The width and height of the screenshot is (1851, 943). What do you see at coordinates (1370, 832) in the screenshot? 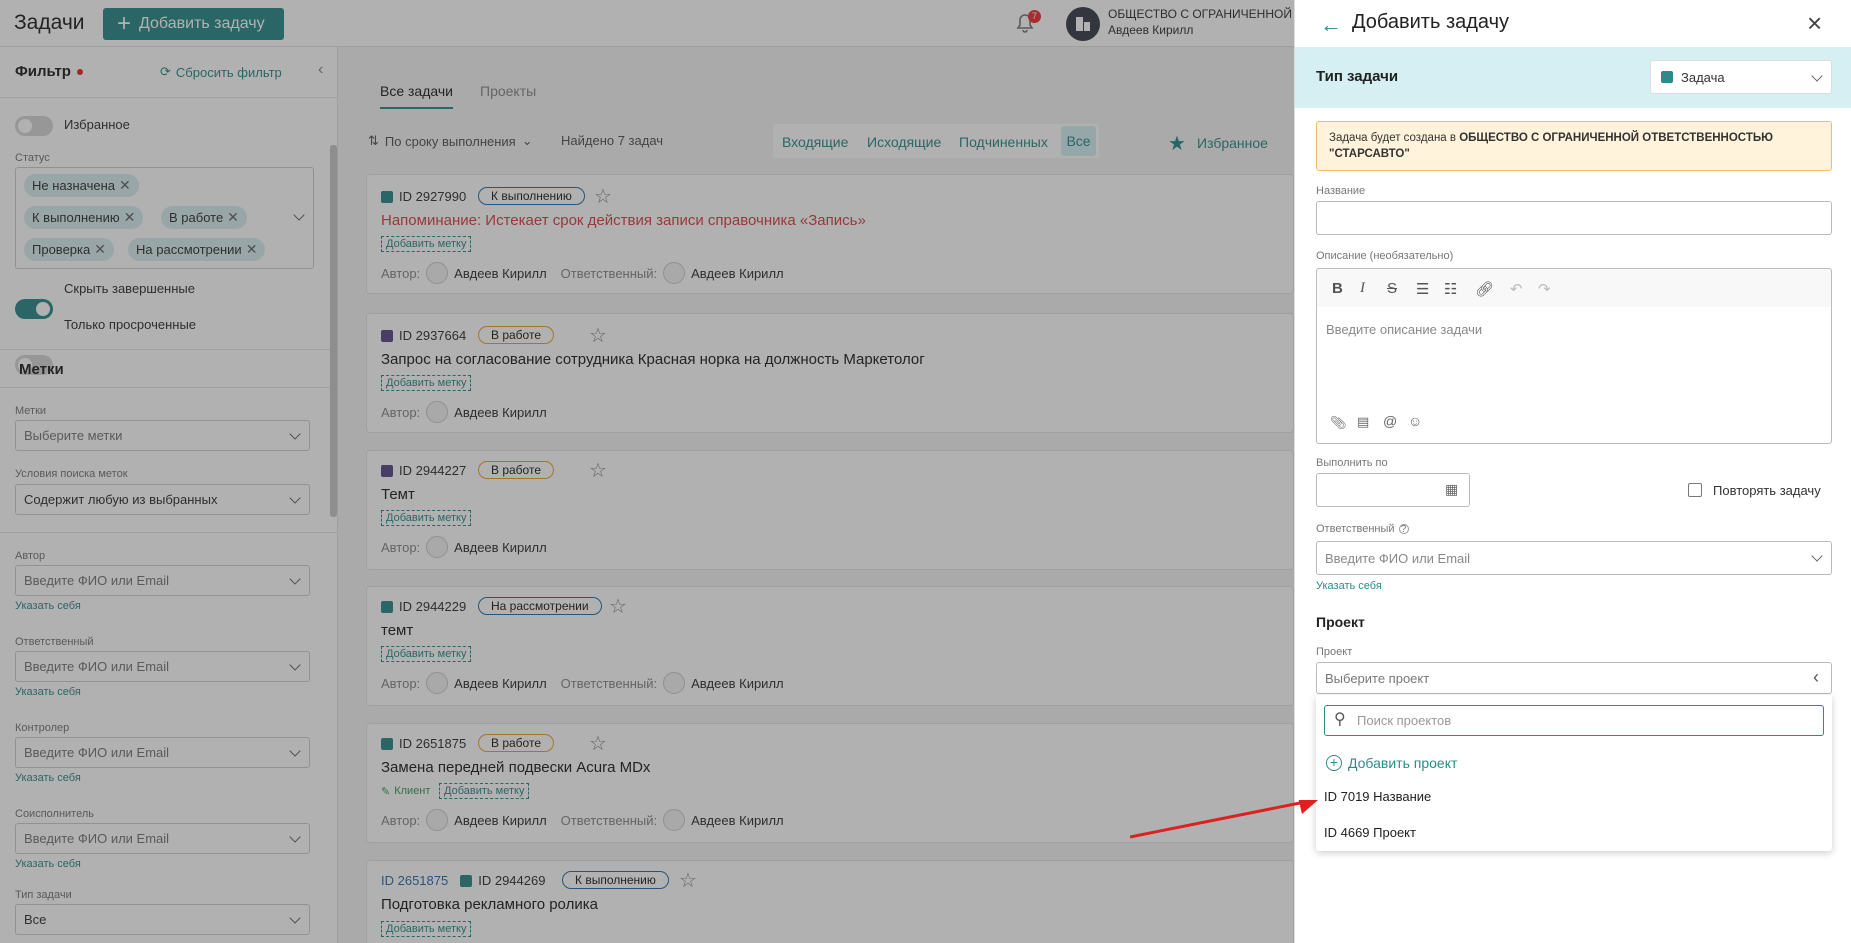
I see `project-option: ID 4669 Проект` at bounding box center [1370, 832].